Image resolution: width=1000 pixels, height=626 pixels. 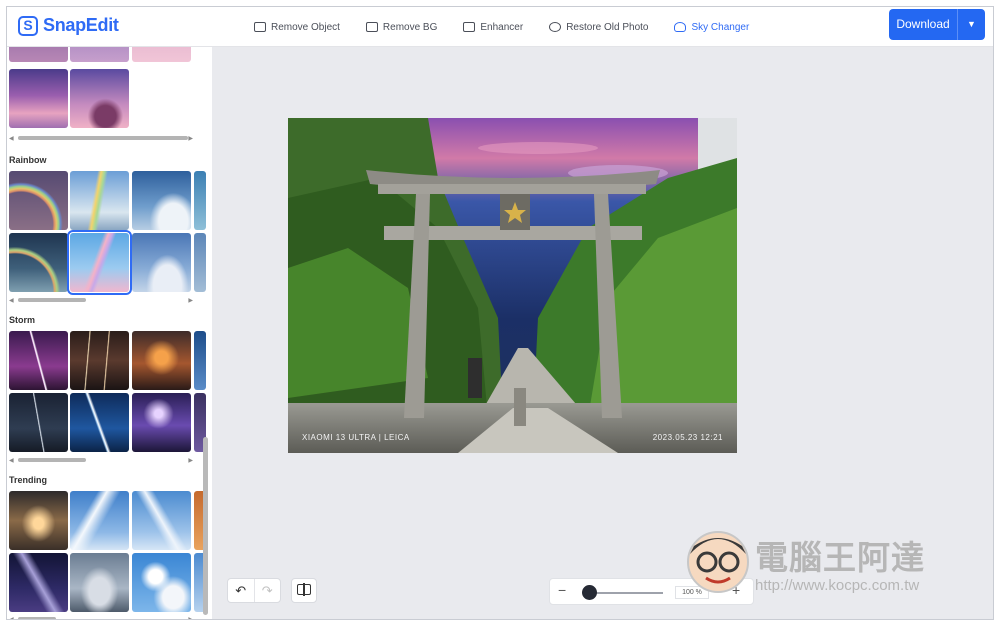 I want to click on logo-icon: S, so click(x=28, y=25).